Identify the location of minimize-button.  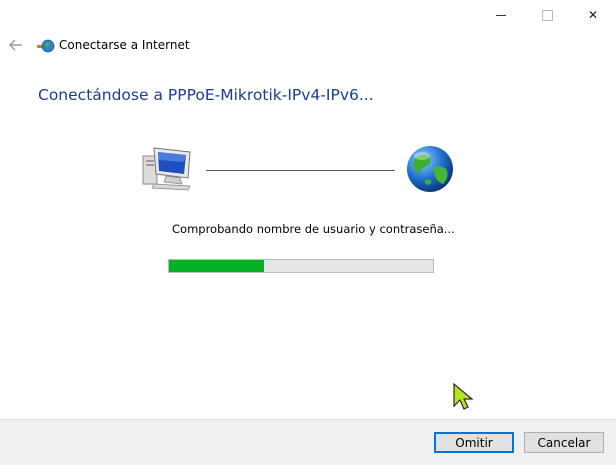
(501, 15).